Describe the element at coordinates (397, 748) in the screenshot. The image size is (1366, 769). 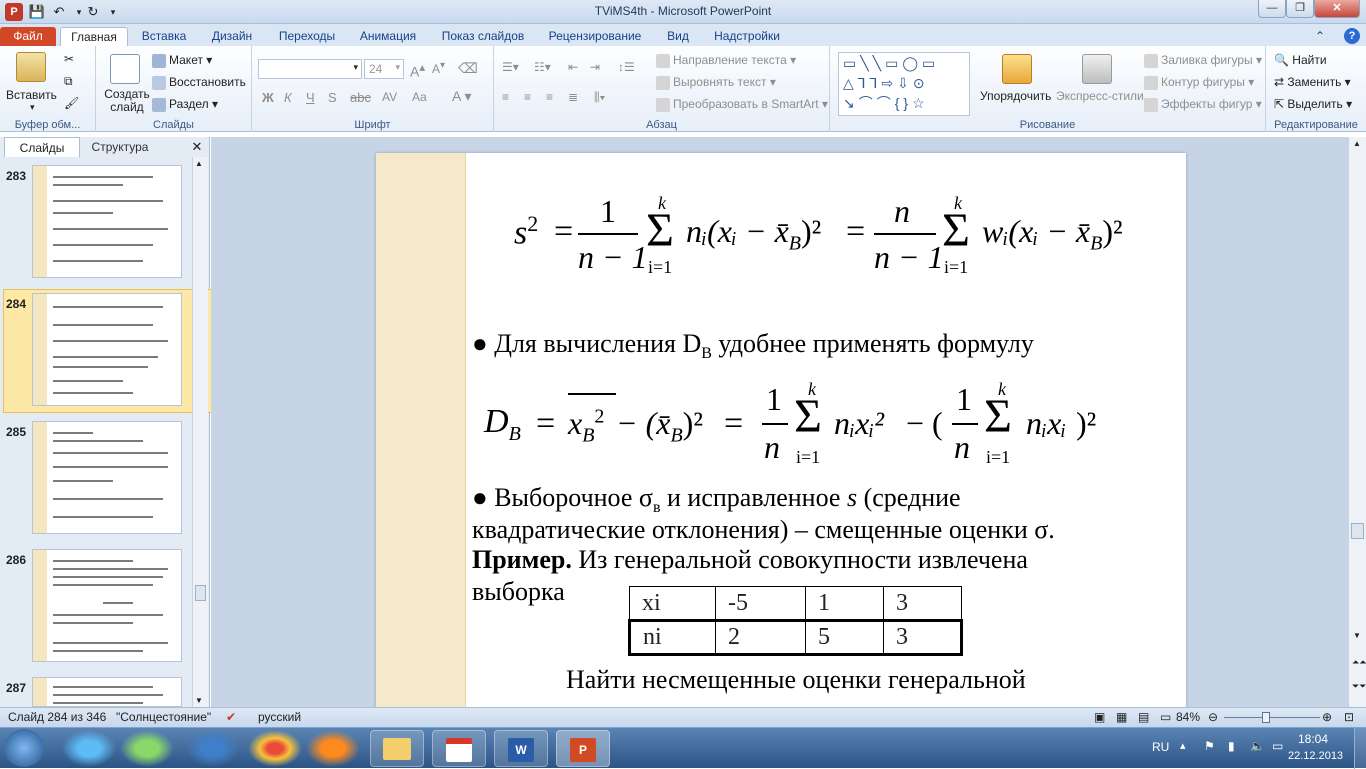
I see `explorer-icon` at that location.